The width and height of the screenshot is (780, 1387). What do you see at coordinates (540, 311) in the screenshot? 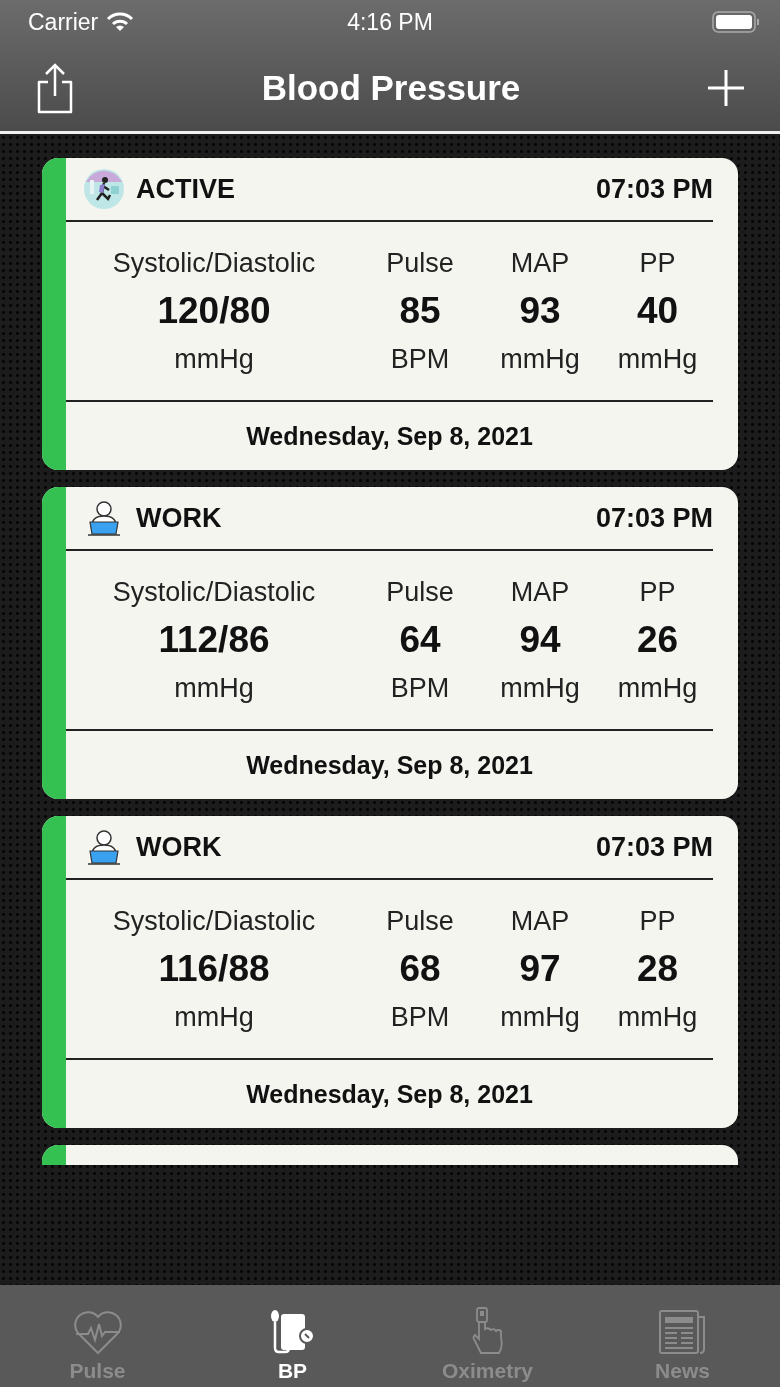
I see `measure-value: 93` at bounding box center [540, 311].